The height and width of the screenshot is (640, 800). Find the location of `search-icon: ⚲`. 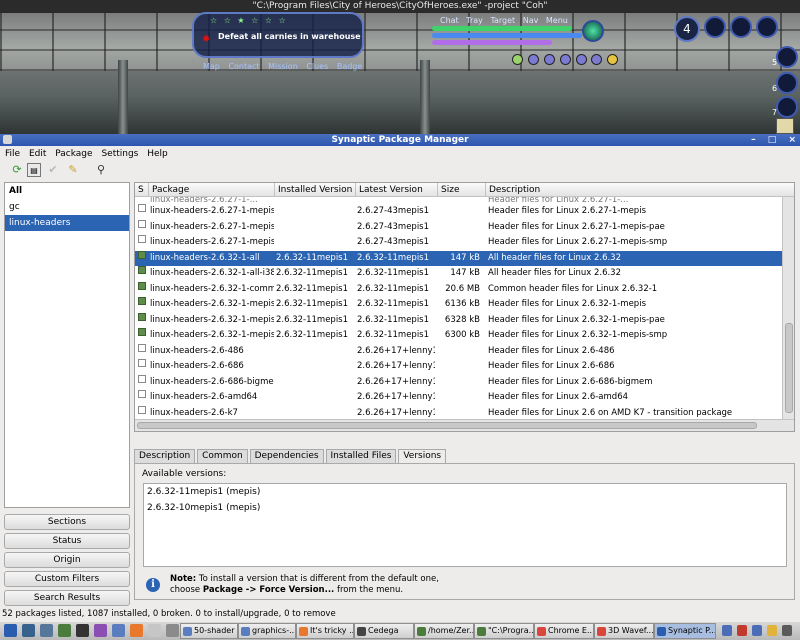

search-icon: ⚲ is located at coordinates (101, 170).